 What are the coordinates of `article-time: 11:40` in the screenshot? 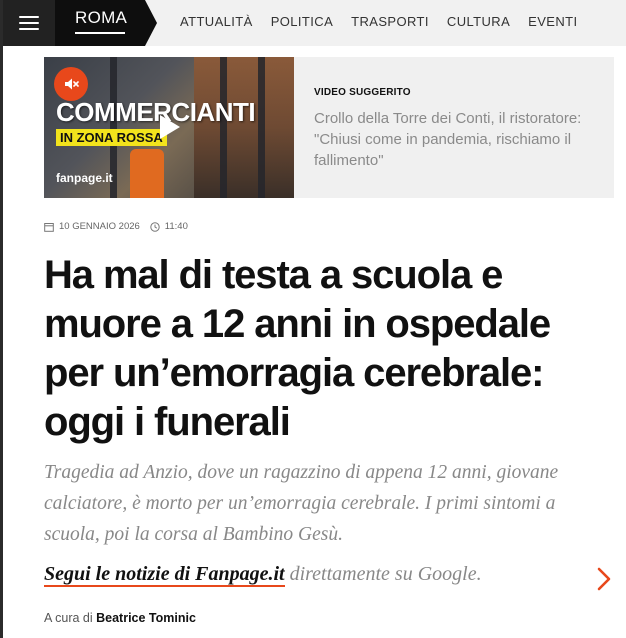 It's located at (176, 226).